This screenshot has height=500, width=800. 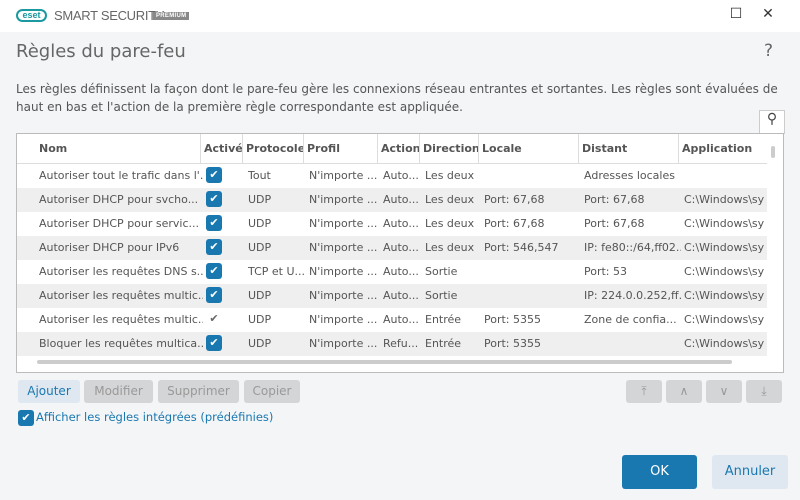 What do you see at coordinates (49, 391) in the screenshot?
I see `add-button: Ajouter` at bounding box center [49, 391].